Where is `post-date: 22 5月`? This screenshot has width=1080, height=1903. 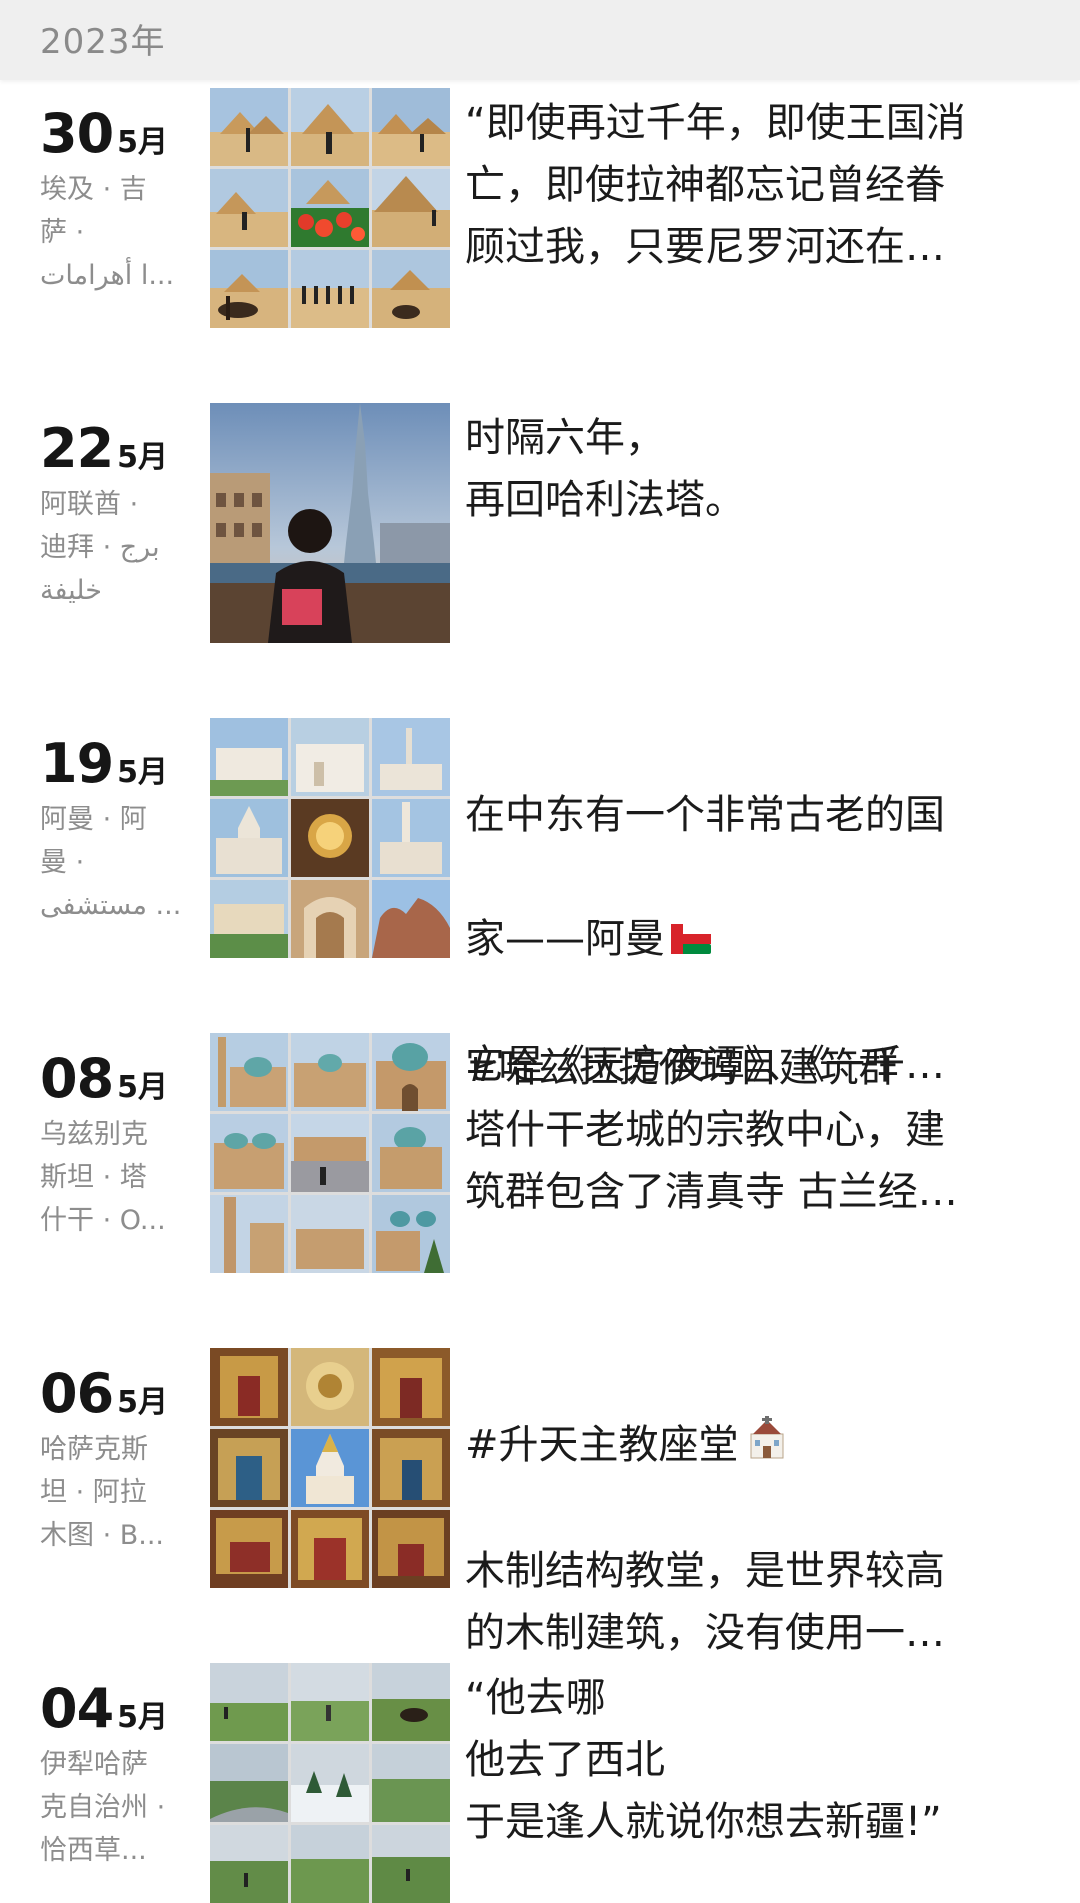 post-date: 22 5月 is located at coordinates (104, 448).